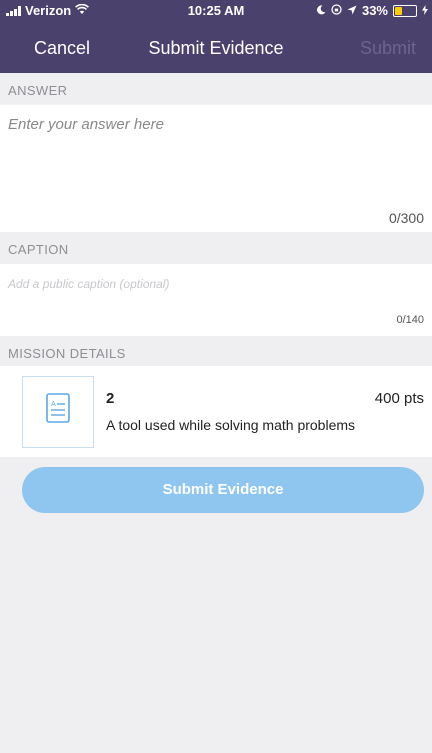  I want to click on mission-section-header: MISSION DETAILS, so click(216, 352).